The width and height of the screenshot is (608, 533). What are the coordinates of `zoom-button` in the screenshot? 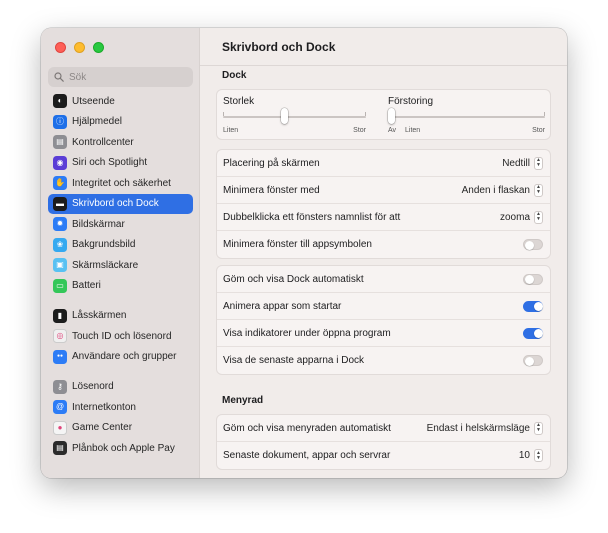 It's located at (98, 47).